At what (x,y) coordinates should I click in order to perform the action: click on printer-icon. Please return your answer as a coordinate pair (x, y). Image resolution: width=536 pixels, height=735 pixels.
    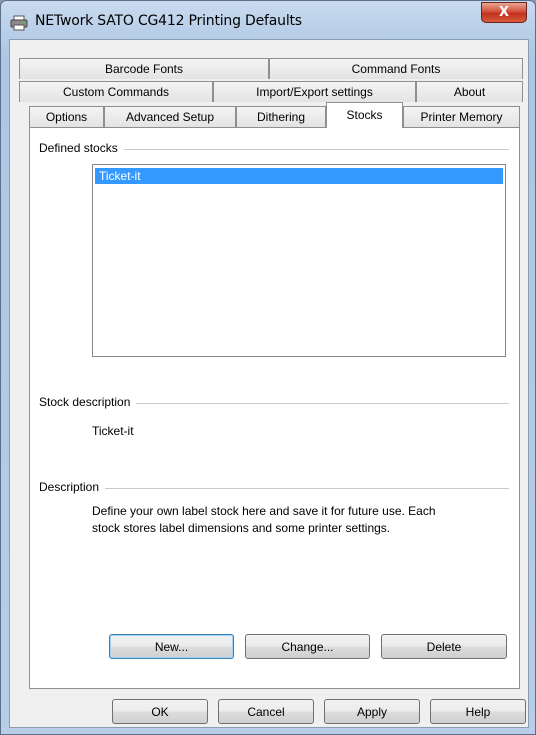
    Looking at the image, I should click on (19, 23).